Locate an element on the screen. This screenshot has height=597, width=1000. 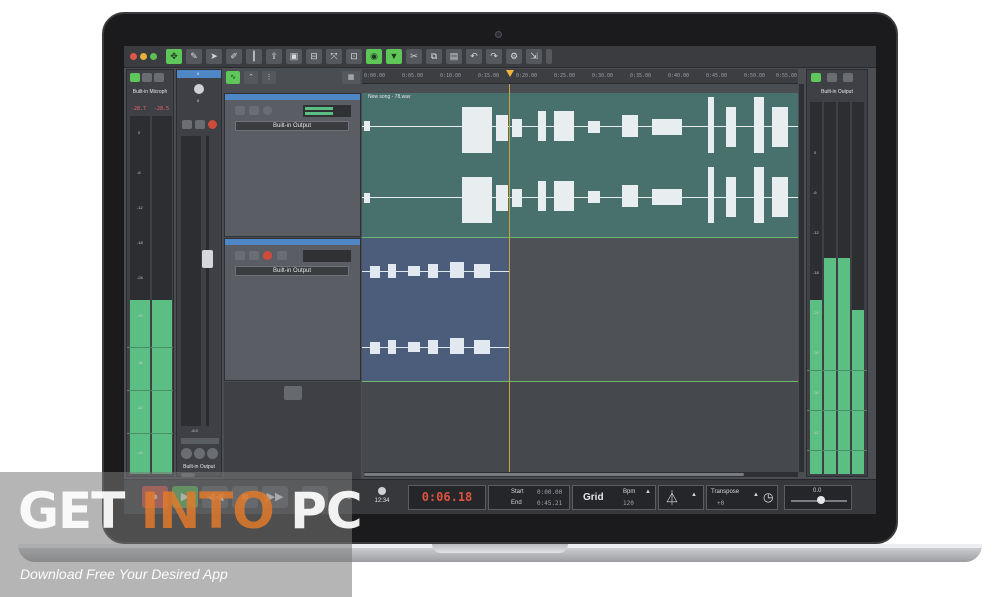
snap-icon: ◉ is located at coordinates (374, 56).